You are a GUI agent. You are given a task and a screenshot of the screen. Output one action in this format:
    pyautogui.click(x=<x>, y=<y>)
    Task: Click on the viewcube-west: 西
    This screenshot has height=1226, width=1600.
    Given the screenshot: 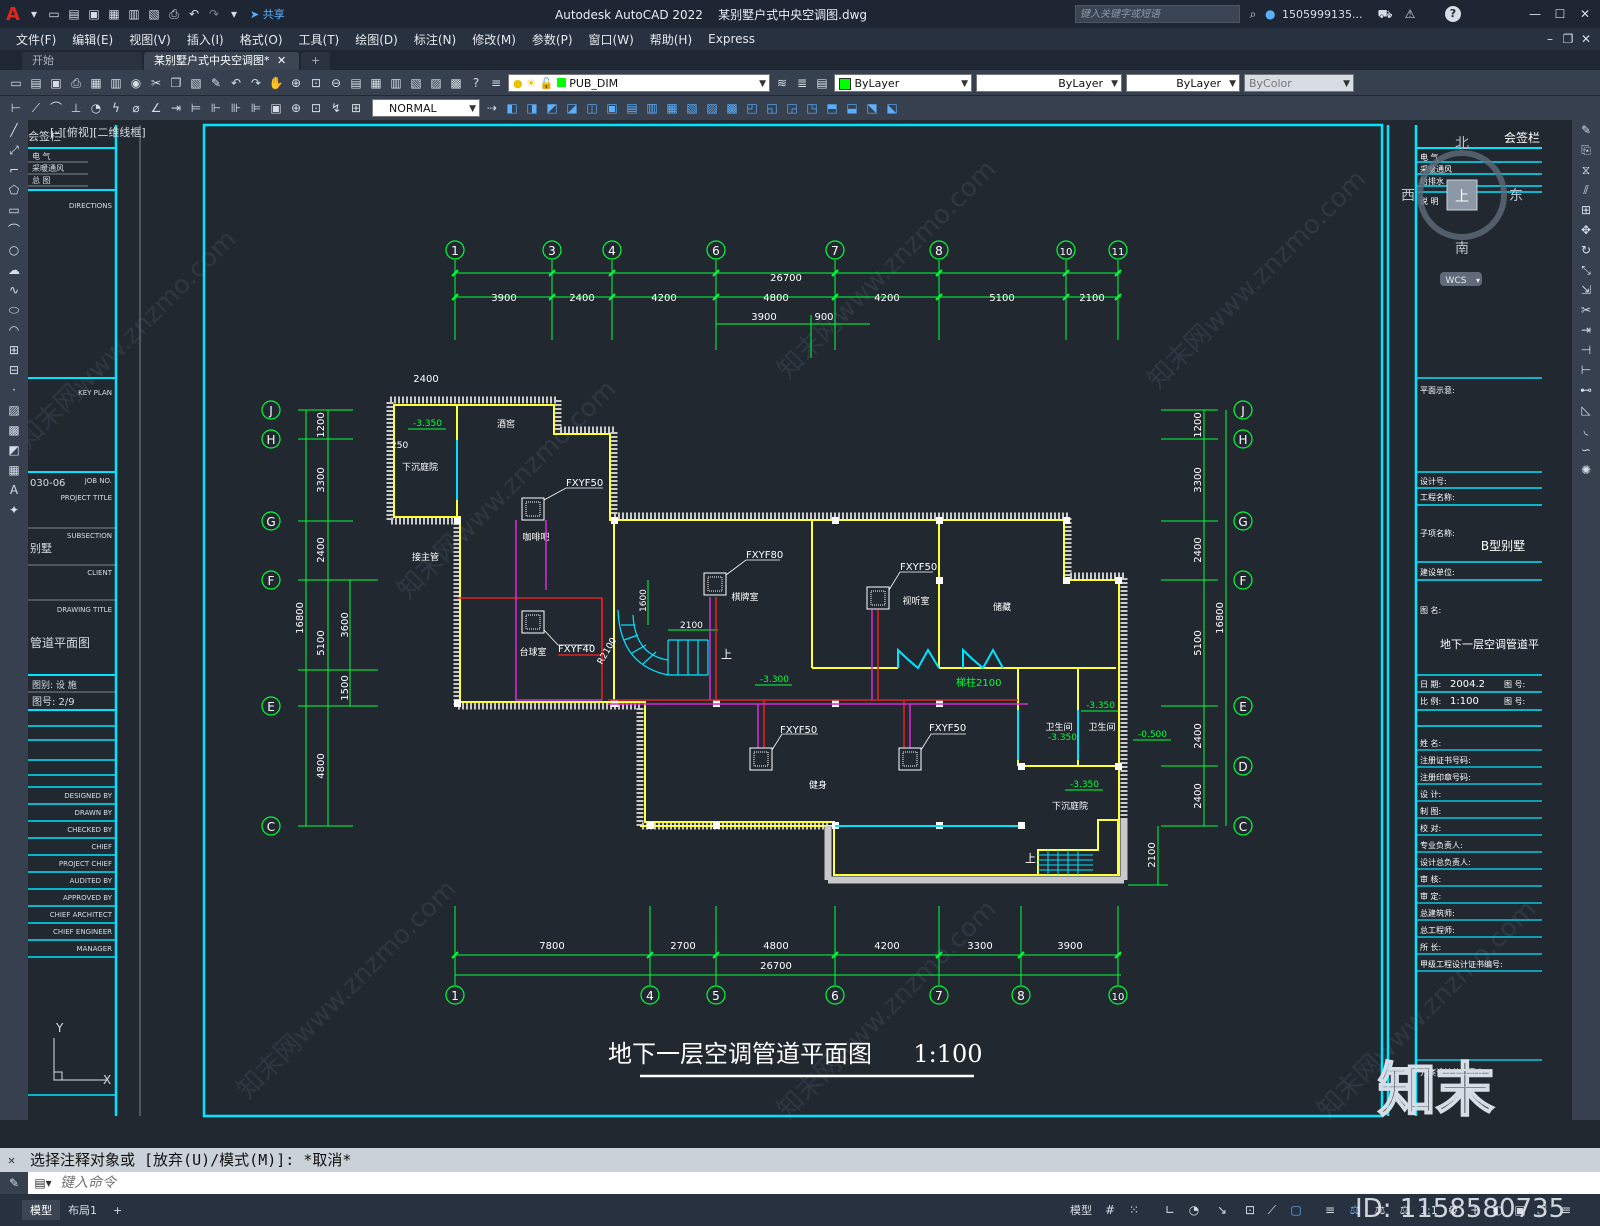 What is the action you would take?
    pyautogui.click(x=1408, y=196)
    